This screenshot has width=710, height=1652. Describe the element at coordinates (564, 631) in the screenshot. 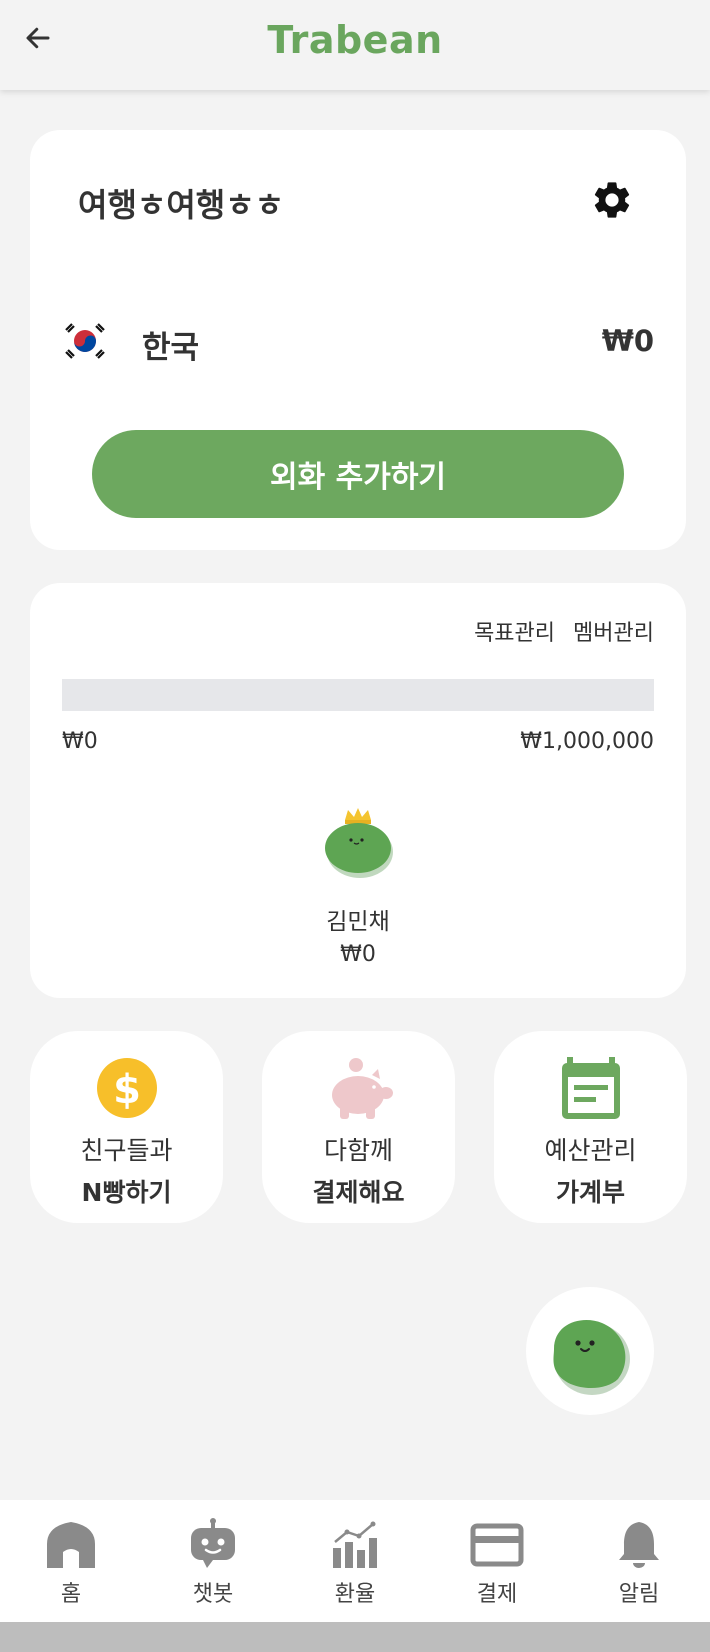

I see `goal-links: 목표관리 멤버관리` at that location.